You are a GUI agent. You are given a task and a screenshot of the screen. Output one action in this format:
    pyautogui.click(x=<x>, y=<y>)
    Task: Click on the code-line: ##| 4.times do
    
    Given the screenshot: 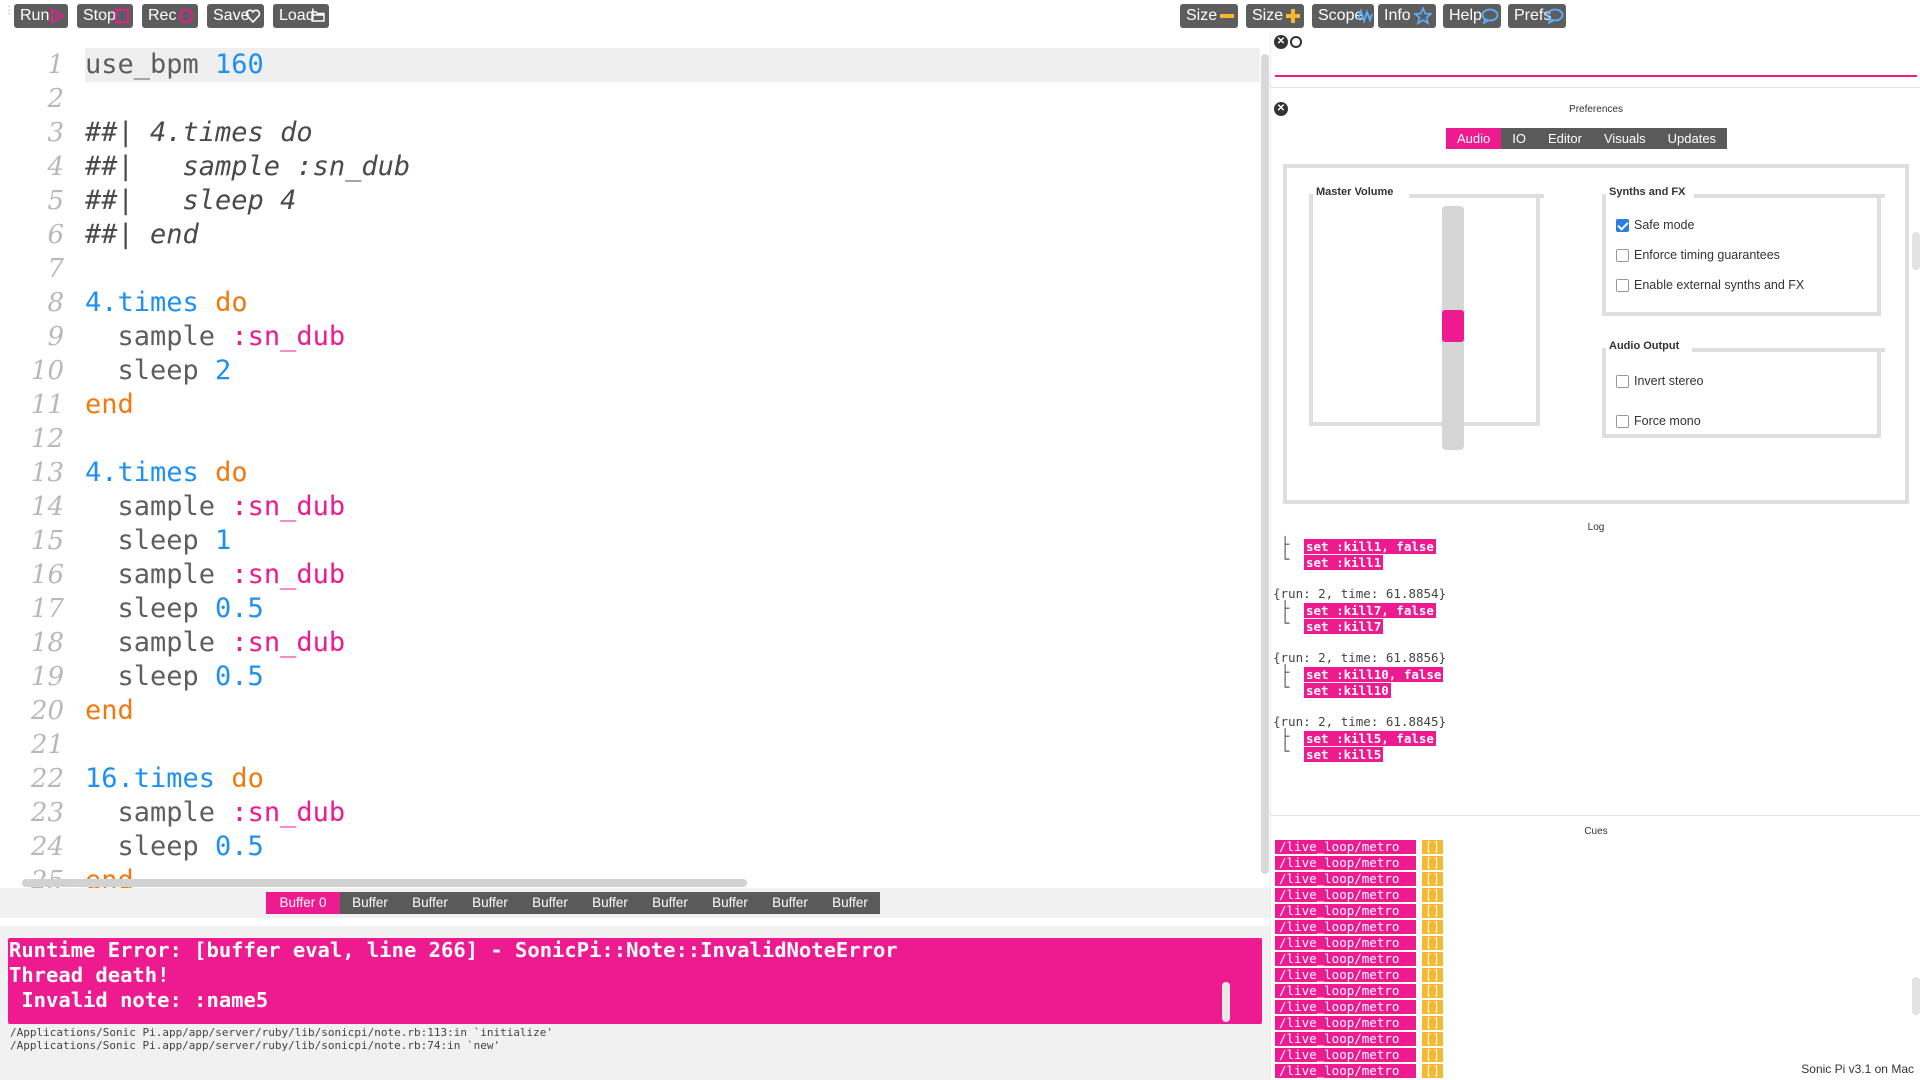 What is the action you would take?
    pyautogui.click(x=199, y=133)
    